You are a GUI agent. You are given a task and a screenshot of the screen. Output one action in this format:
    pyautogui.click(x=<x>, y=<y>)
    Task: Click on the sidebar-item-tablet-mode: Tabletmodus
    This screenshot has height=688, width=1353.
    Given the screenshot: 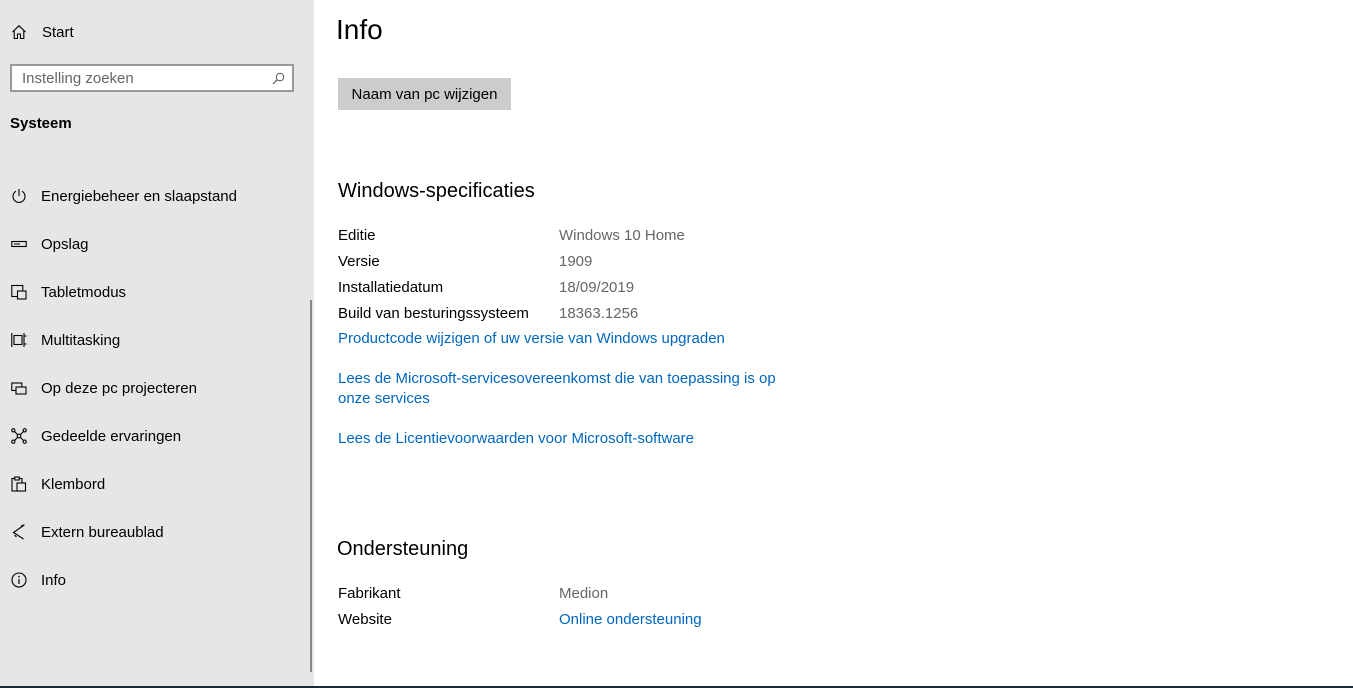 What is the action you would take?
    pyautogui.click(x=155, y=292)
    